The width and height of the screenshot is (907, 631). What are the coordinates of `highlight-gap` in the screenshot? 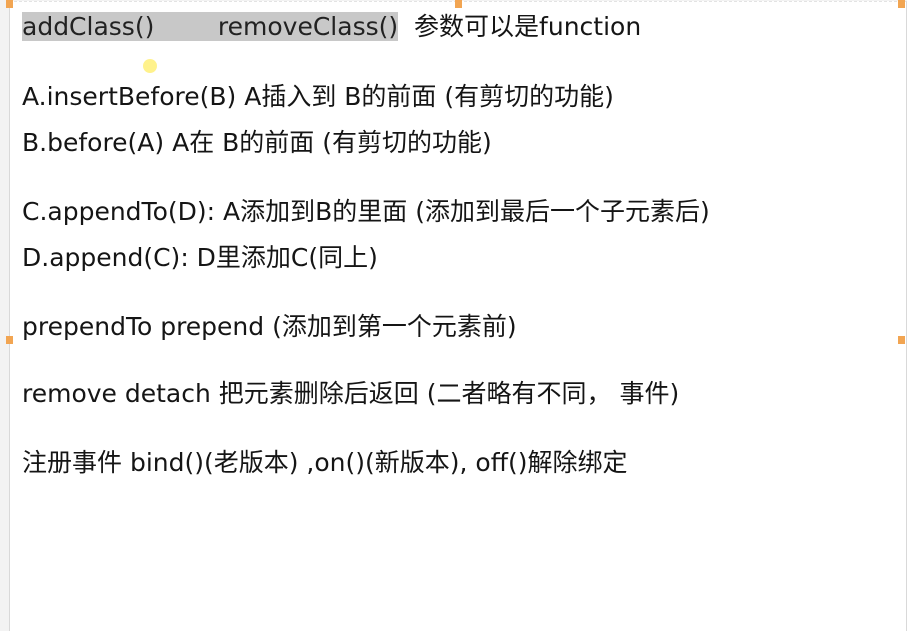 It's located at (186, 26).